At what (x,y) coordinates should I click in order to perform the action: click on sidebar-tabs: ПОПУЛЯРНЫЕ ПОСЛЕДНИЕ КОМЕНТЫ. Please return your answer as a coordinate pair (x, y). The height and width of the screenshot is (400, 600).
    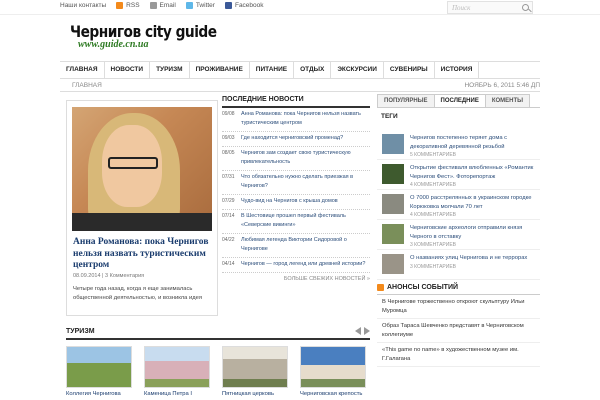
    Looking at the image, I should click on (458, 101).